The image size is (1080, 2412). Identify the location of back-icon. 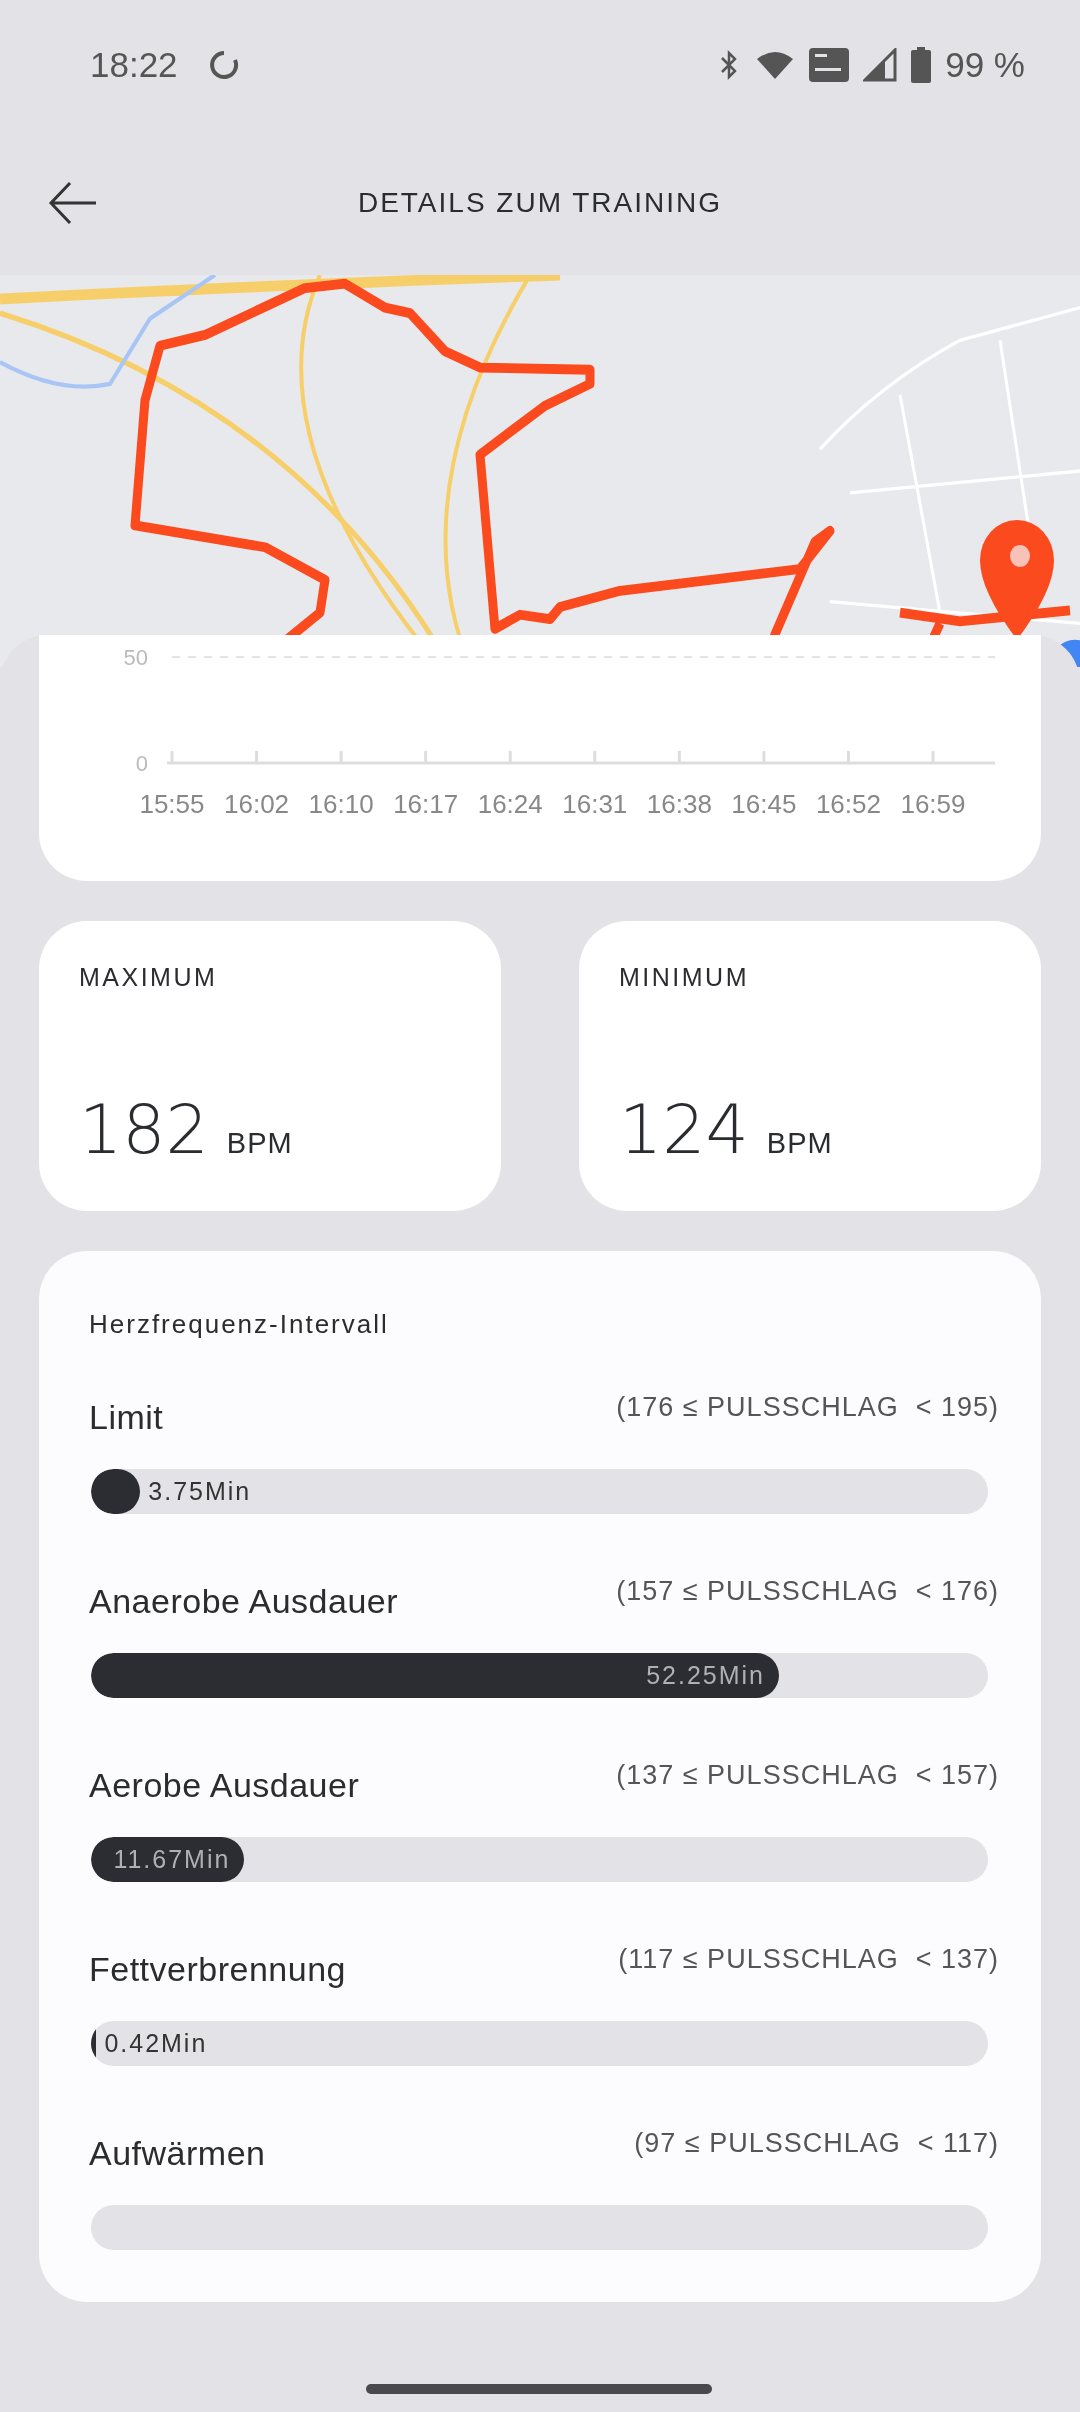
(73, 202).